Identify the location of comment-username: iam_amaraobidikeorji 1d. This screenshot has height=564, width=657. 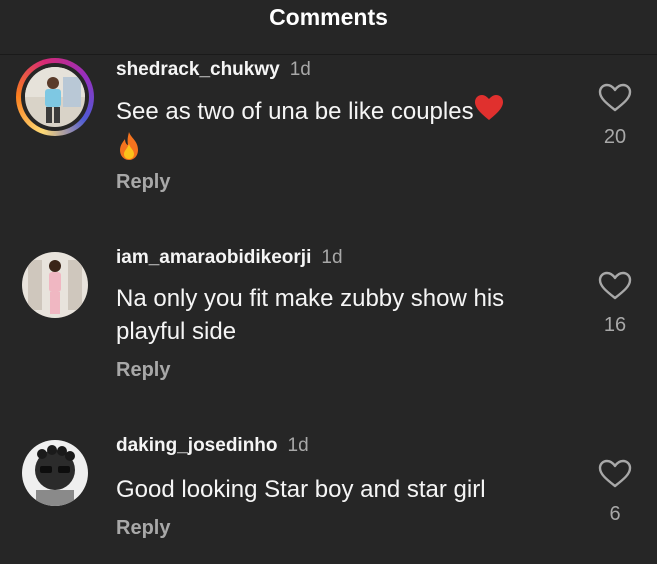
(229, 258).